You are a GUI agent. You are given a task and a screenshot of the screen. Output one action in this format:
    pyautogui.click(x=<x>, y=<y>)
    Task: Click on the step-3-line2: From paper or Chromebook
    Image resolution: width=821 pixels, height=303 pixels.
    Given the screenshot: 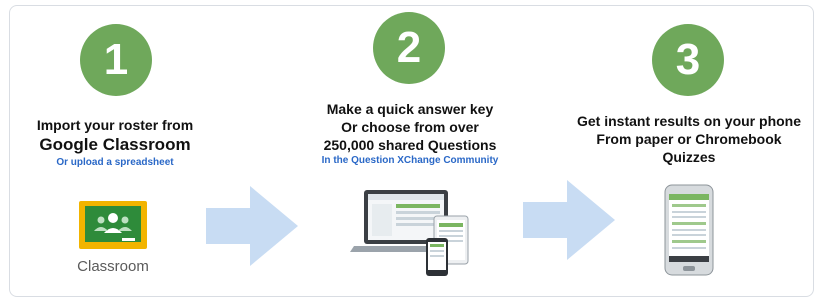 What is the action you would take?
    pyautogui.click(x=689, y=139)
    